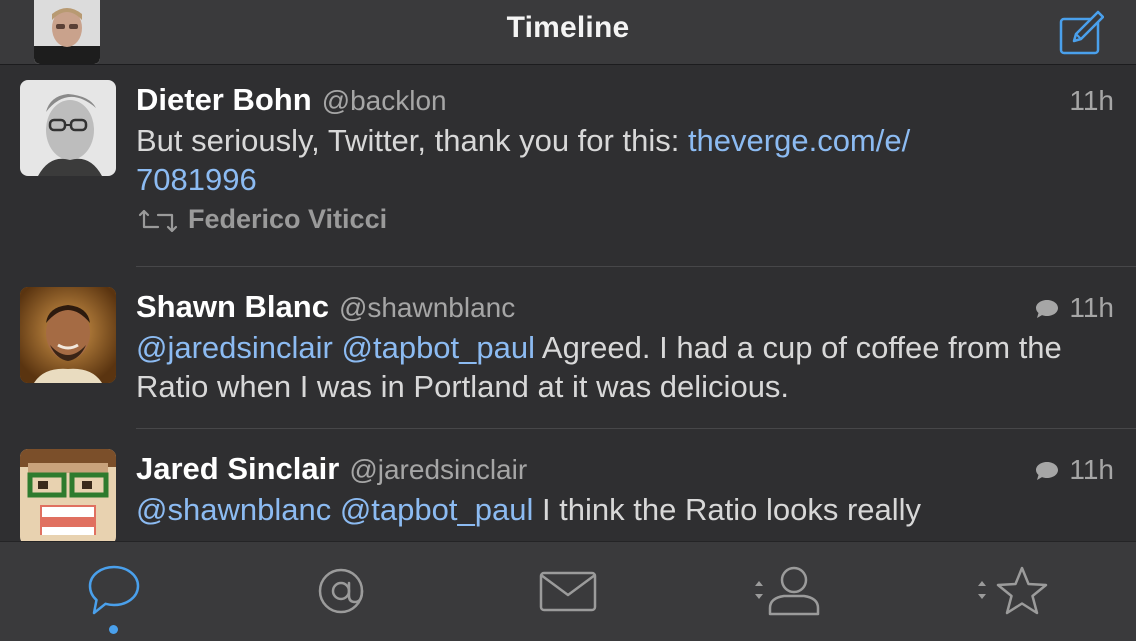  I want to click on tab-mentions, so click(339, 591).